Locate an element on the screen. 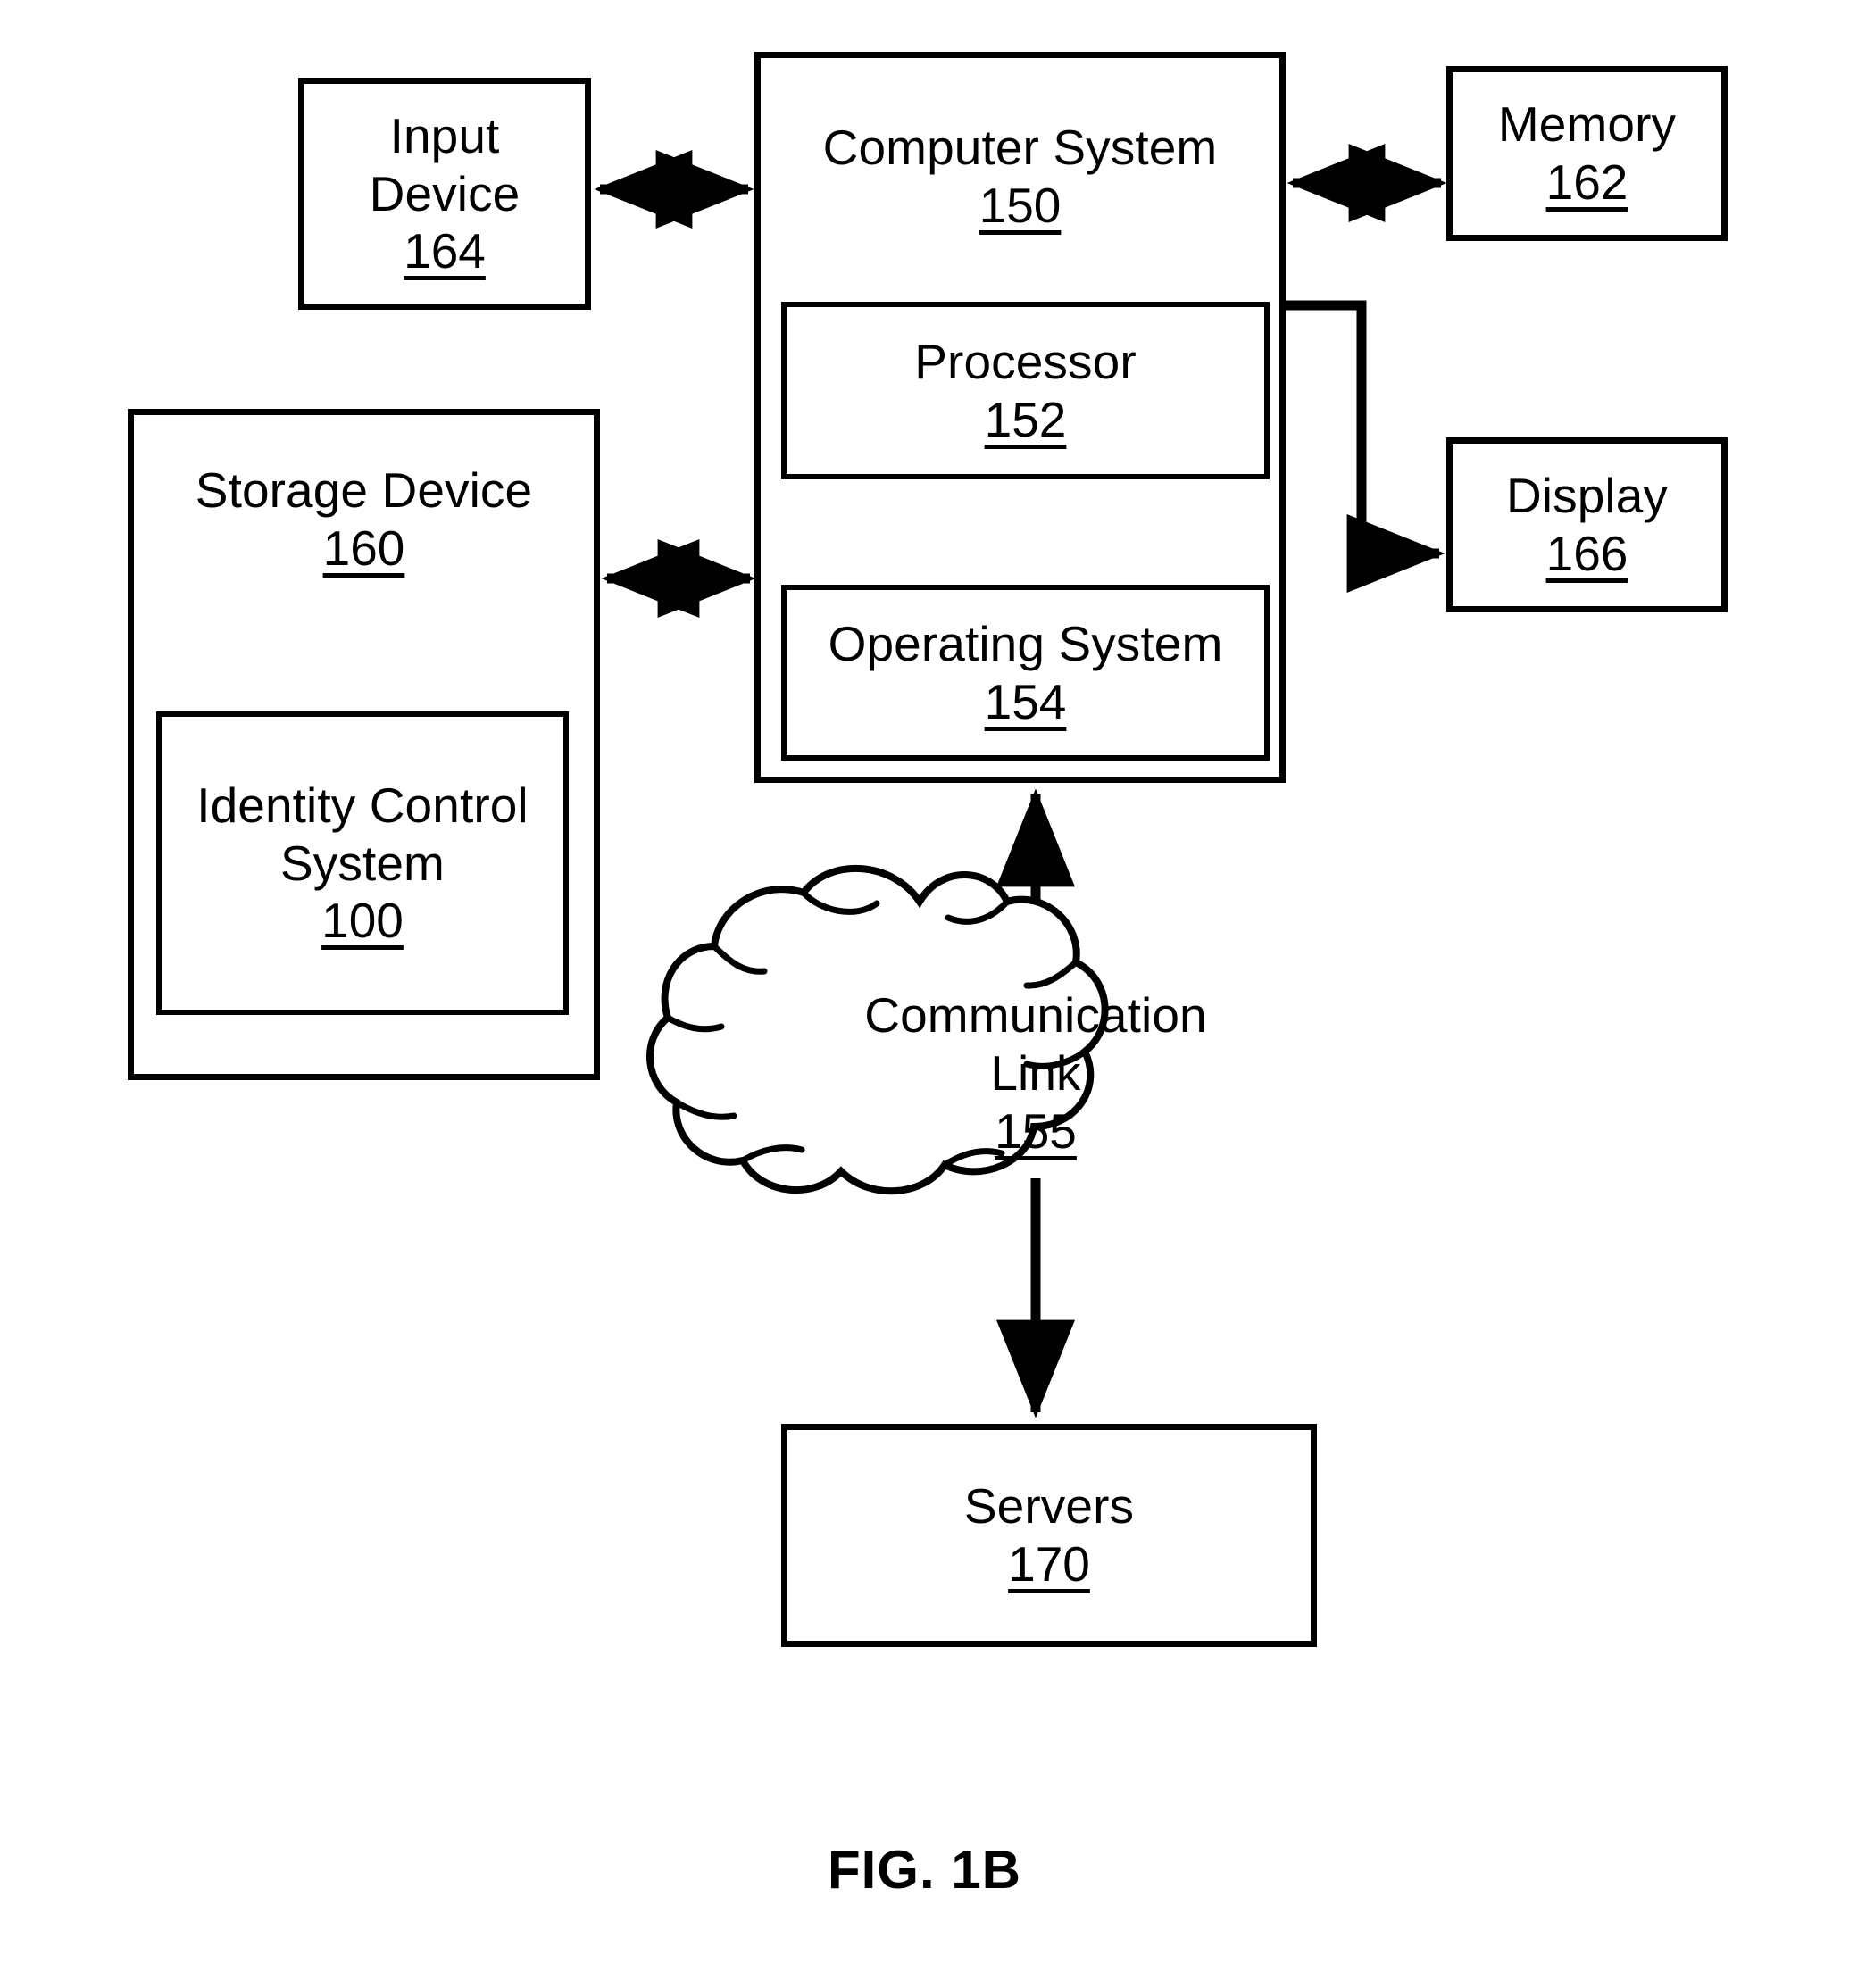  figure-caption: FIG. 1B is located at coordinates (924, 1870).